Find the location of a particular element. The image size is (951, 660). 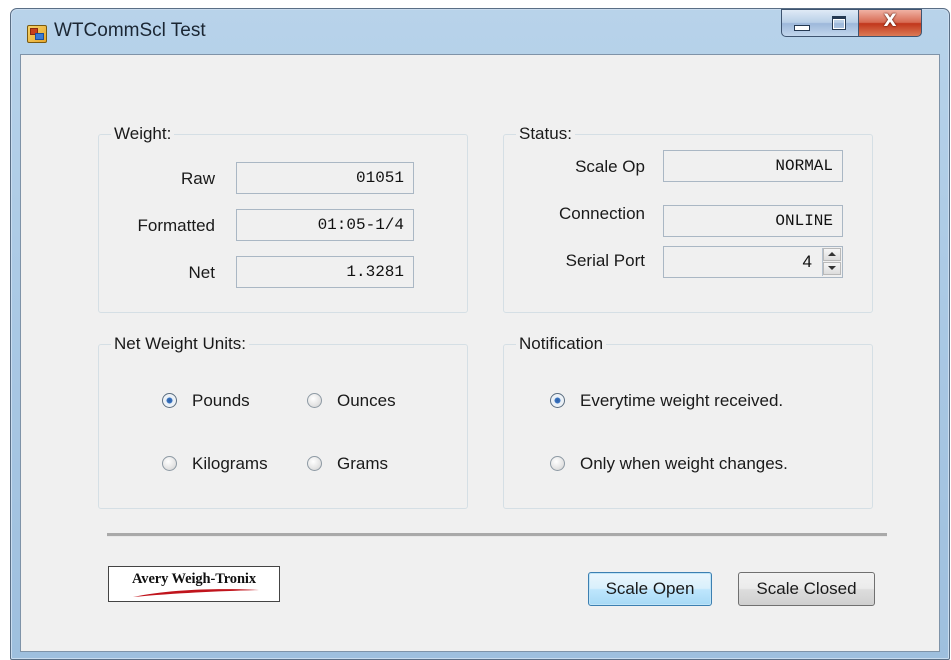

raw-label: Raw is located at coordinates (197, 178).